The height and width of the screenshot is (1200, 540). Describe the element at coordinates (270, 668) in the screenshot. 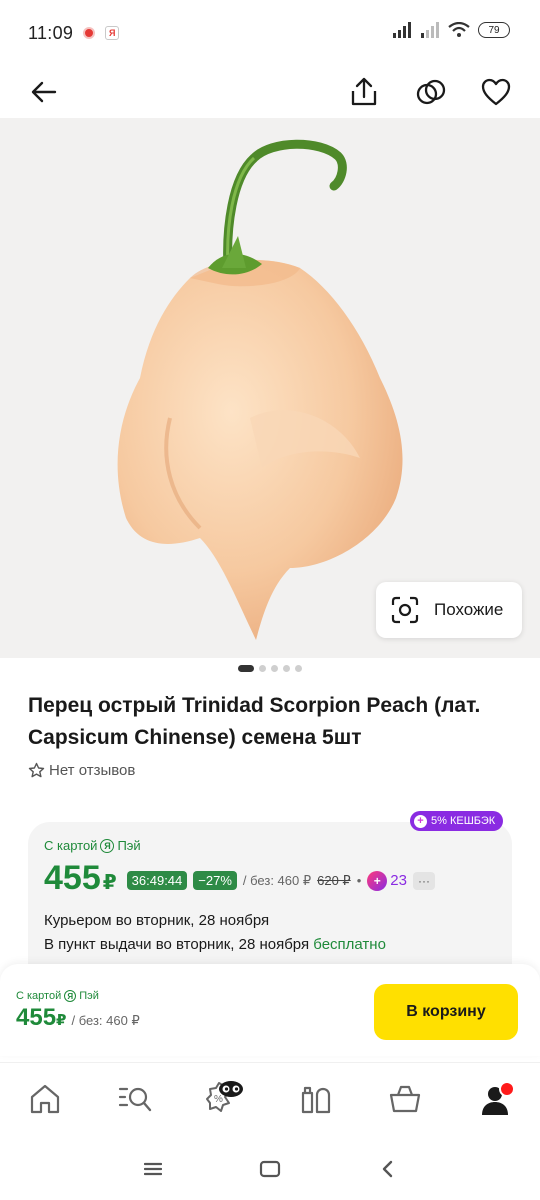

I see `gallery-pagination` at that location.